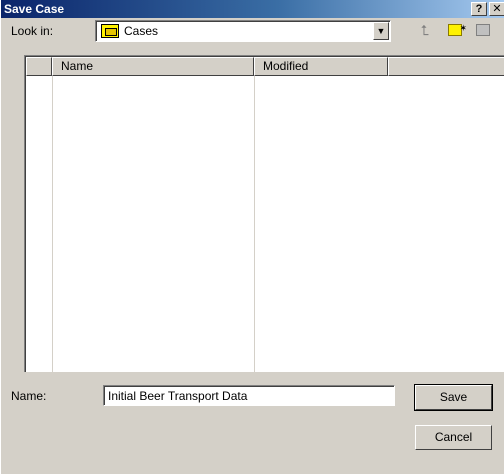  Describe the element at coordinates (496, 9) in the screenshot. I see `close-button: ✕` at that location.